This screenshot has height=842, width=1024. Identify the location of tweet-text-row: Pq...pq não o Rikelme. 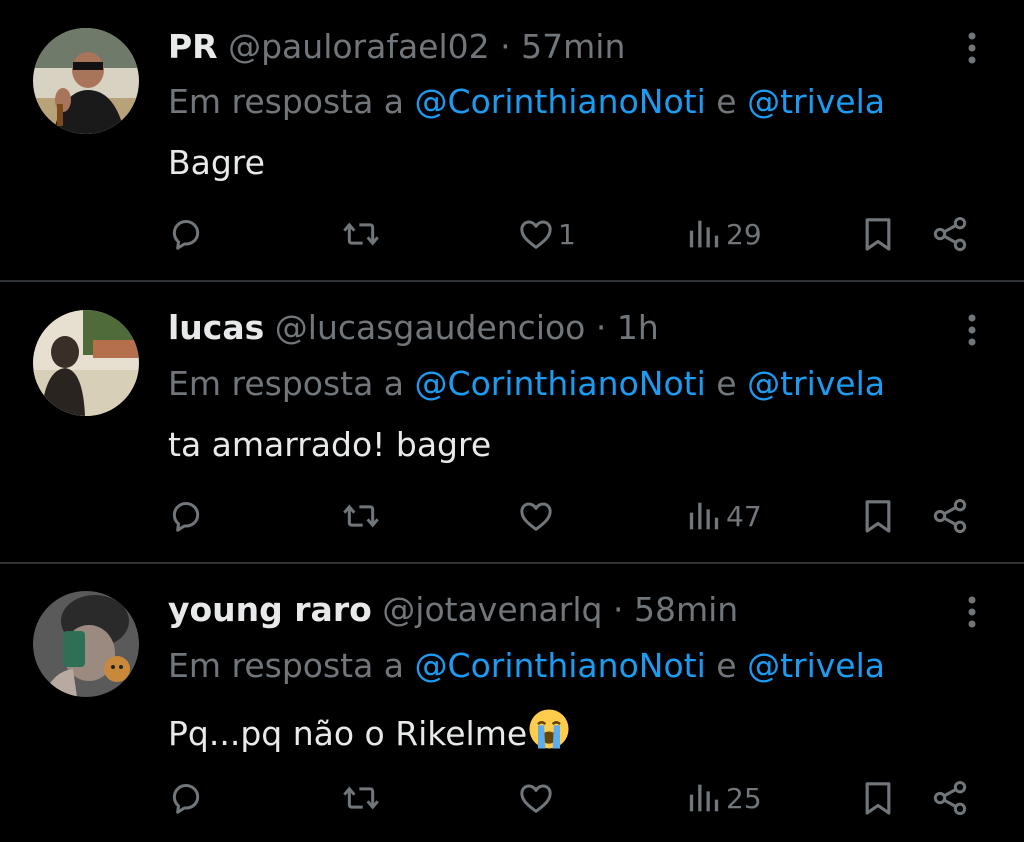
(369, 730).